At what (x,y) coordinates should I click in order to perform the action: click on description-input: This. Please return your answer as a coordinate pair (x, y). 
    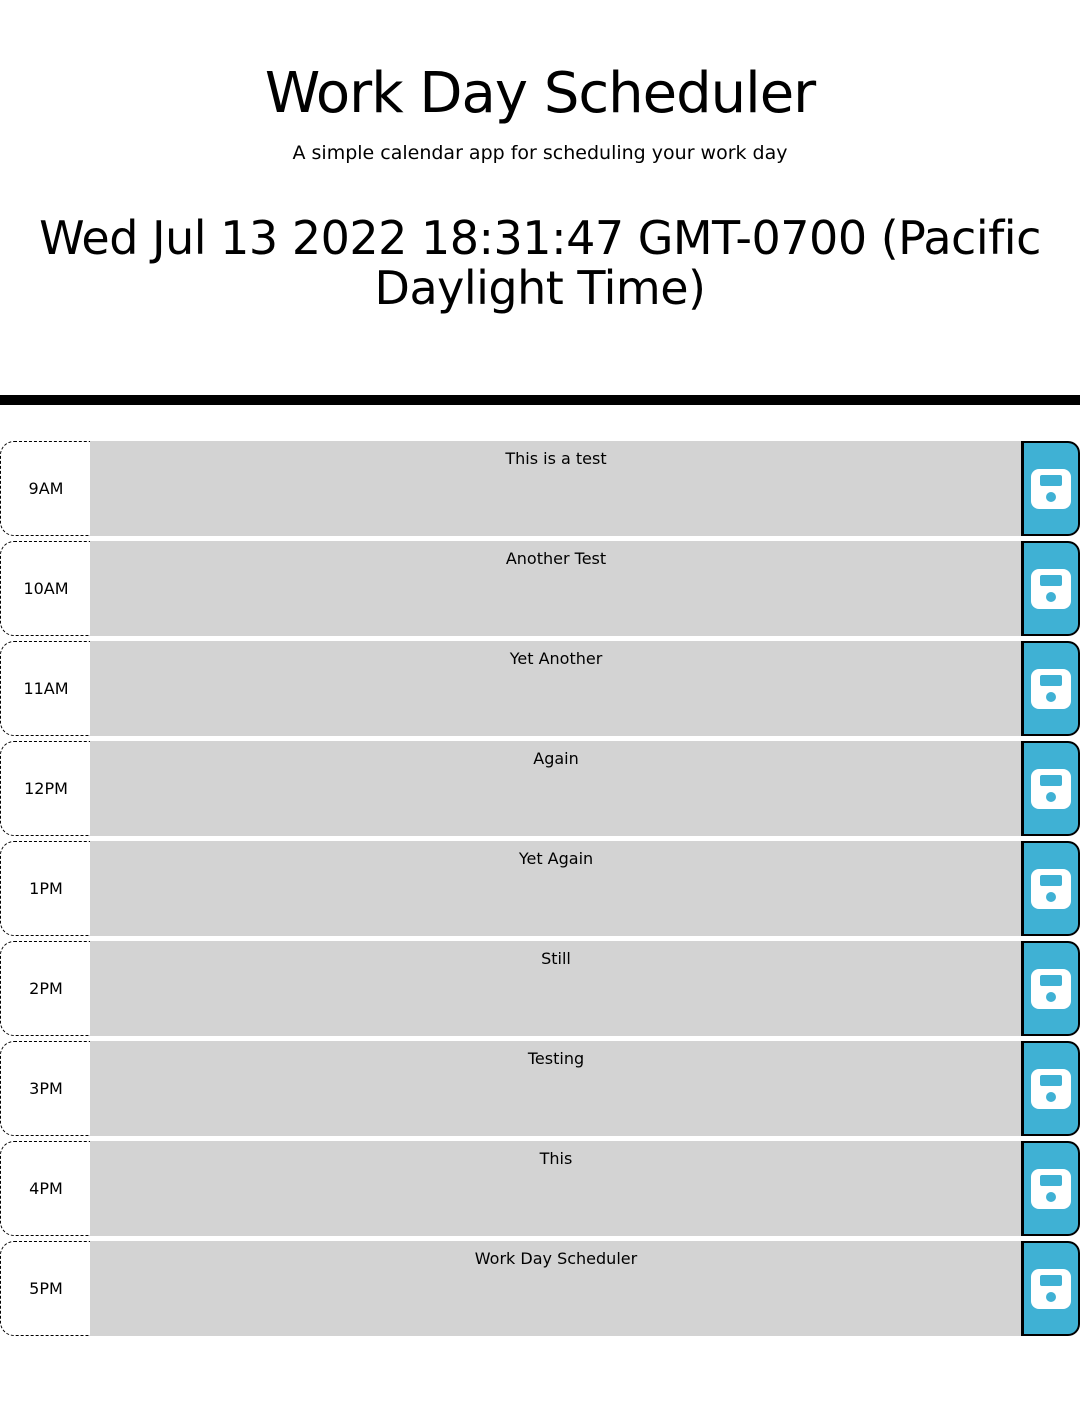
    Looking at the image, I should click on (556, 1188).